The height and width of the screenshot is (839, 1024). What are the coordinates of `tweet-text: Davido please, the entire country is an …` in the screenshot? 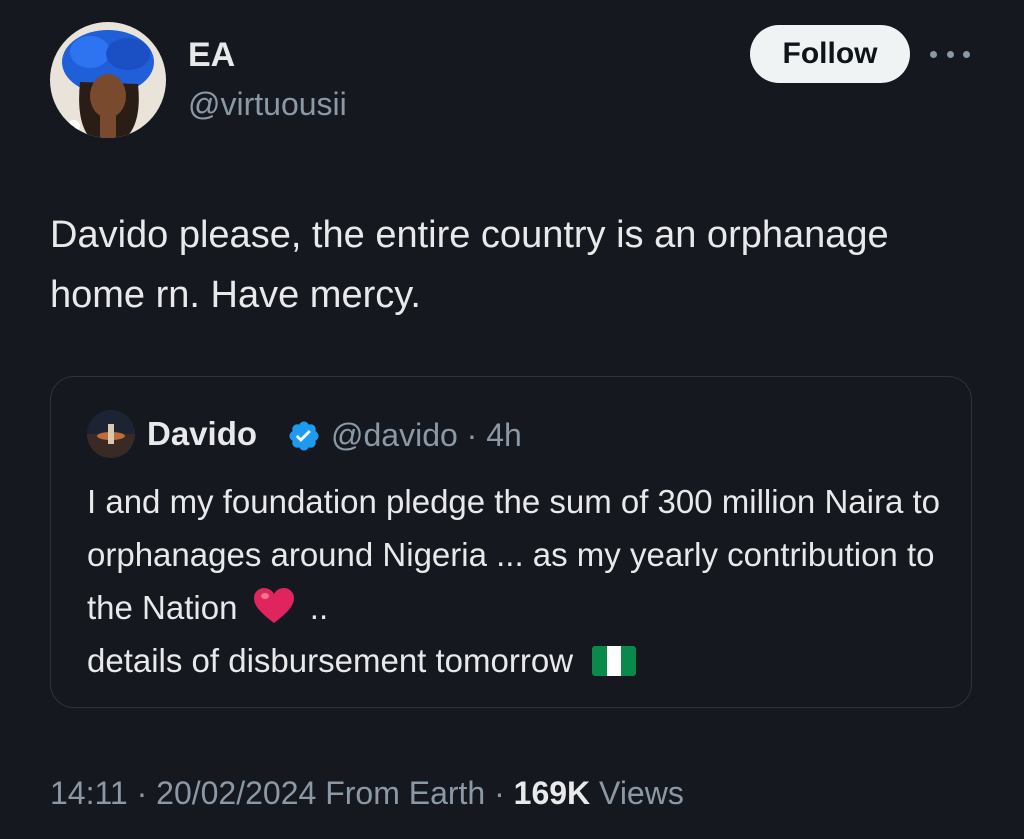 It's located at (469, 265).